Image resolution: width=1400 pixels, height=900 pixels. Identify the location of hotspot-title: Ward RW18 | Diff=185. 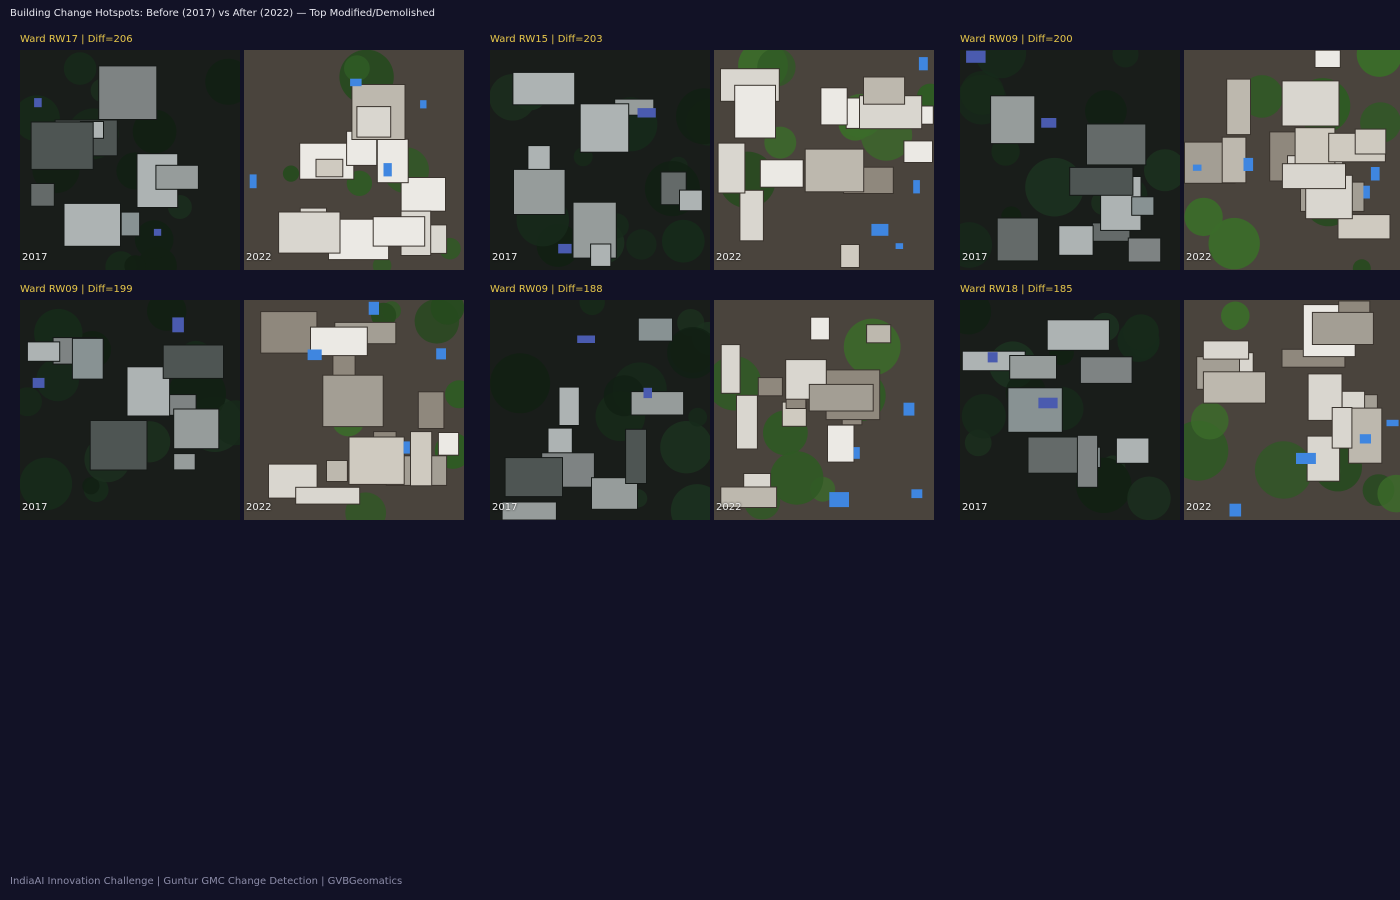
(1016, 289).